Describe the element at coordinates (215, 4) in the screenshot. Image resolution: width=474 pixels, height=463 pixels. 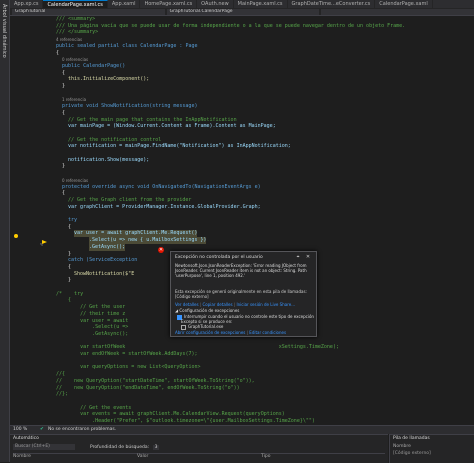
I see `tab-4: OAuth.new` at that location.